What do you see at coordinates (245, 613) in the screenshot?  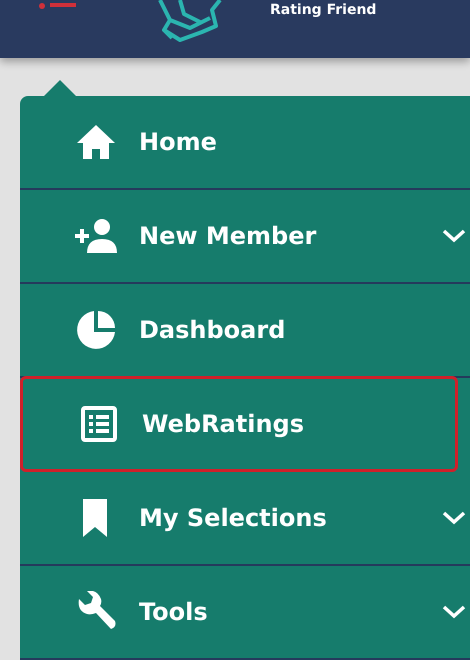 I see `menu-item: Tools` at bounding box center [245, 613].